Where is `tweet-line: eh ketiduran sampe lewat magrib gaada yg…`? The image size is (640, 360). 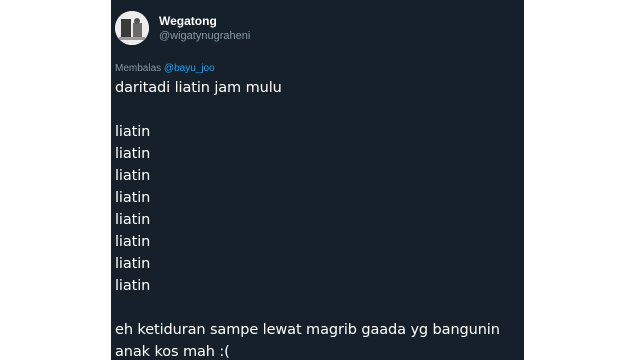
tweet-line: eh ketiduran sampe lewat magrib gaada yg… is located at coordinates (307, 330).